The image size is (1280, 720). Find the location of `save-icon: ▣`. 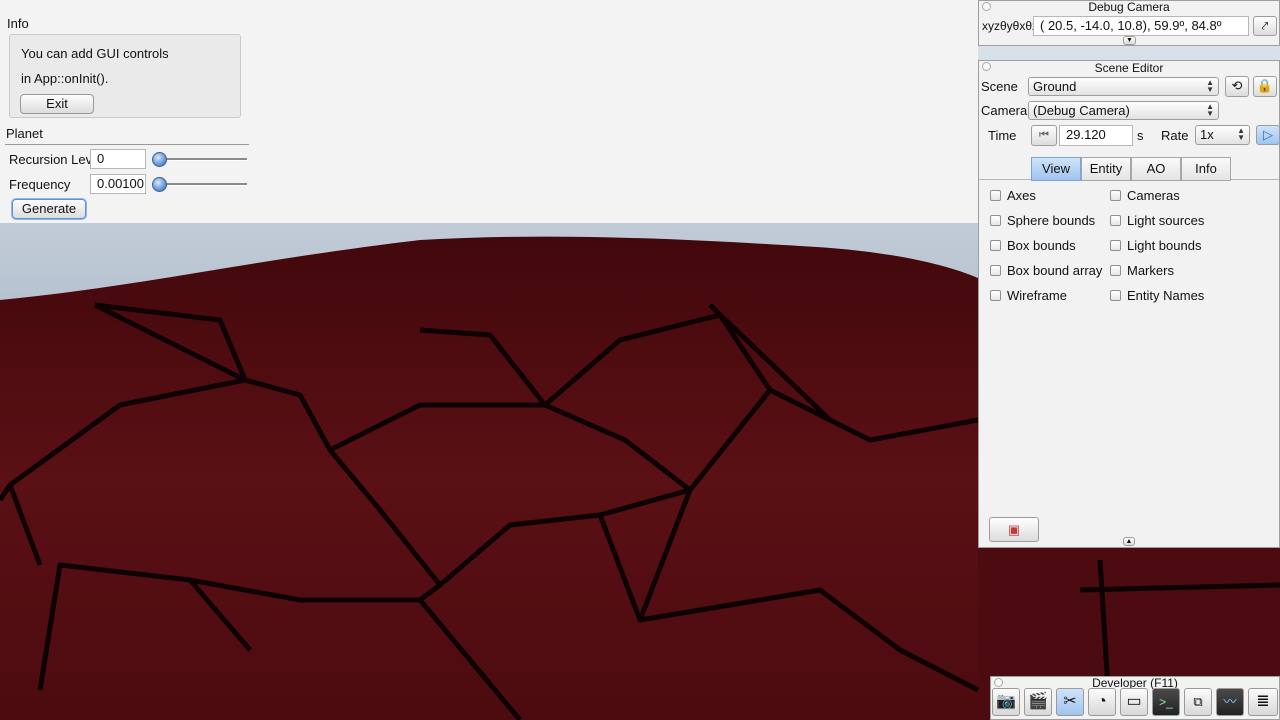

save-icon: ▣ is located at coordinates (1014, 529).